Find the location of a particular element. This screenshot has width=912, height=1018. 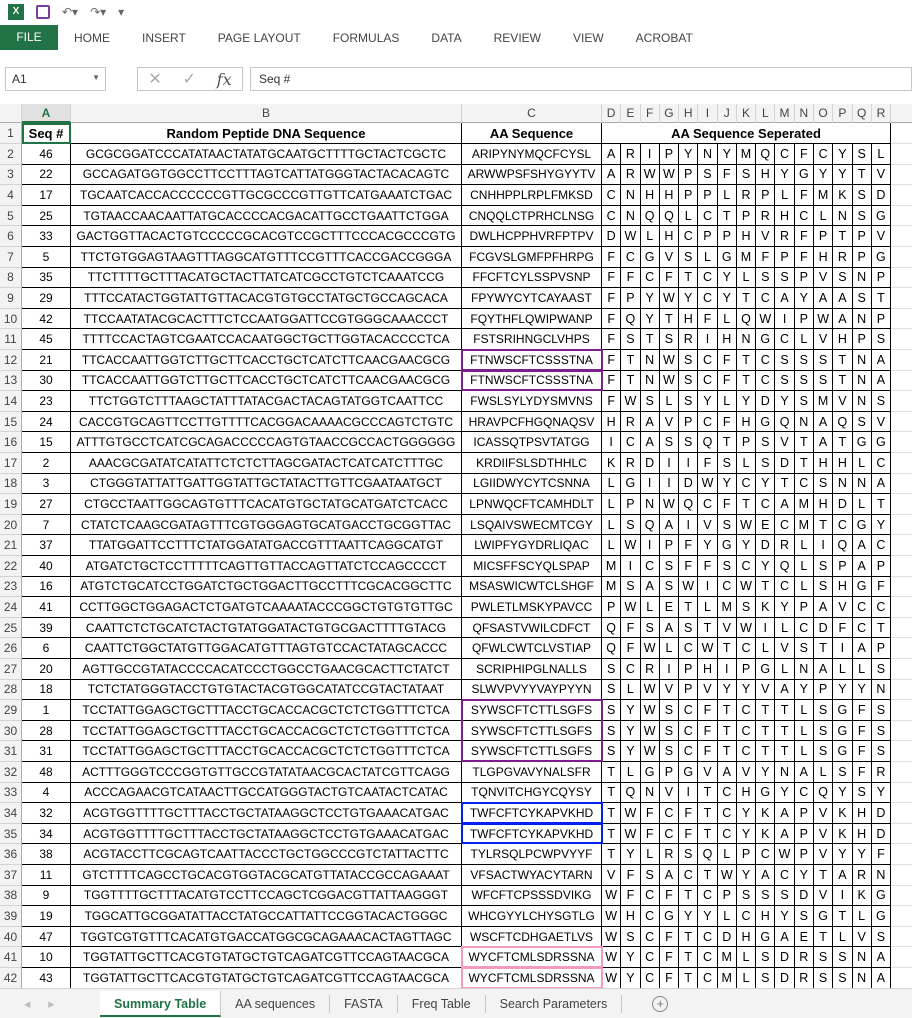

tab-review: REVIEW is located at coordinates (517, 38).